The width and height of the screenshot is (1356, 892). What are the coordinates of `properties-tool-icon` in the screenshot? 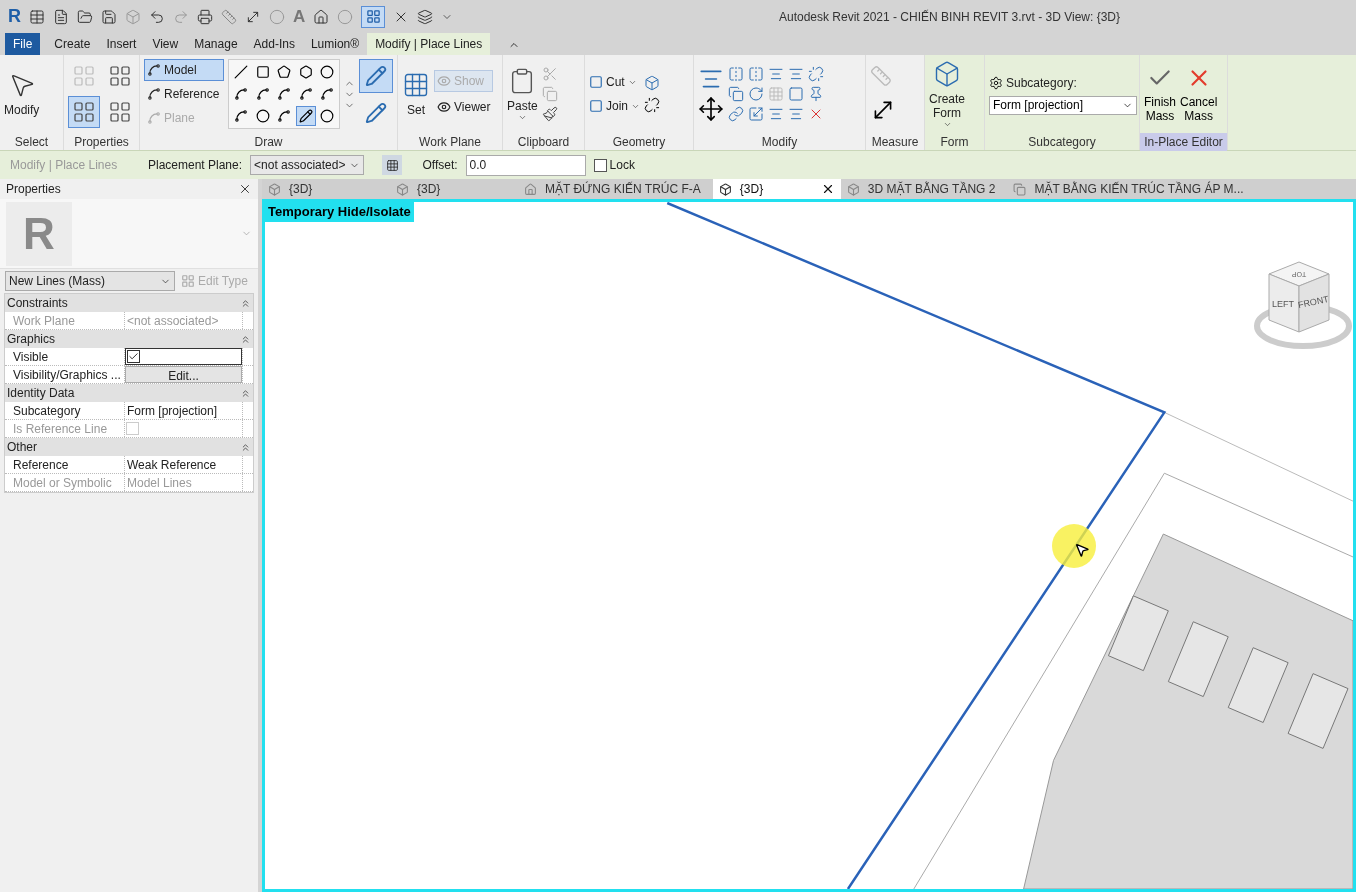 It's located at (84, 112).